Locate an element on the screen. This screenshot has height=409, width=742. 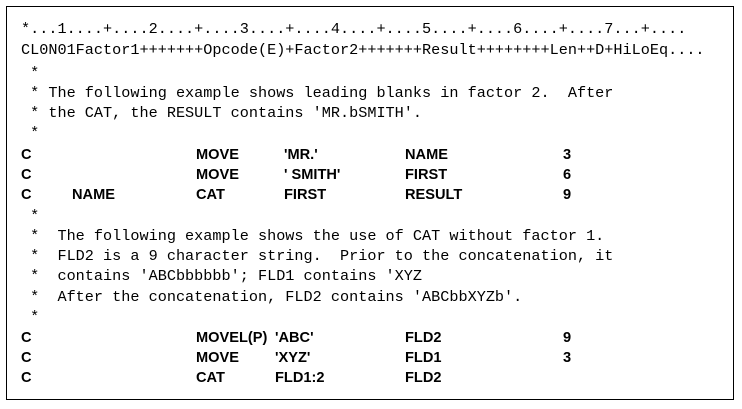
spec-factor2: ' SMITH' is located at coordinates (312, 175).